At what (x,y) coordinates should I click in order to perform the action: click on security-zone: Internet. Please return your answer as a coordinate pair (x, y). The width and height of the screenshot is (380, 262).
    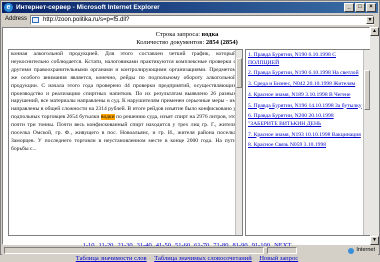
    Looking at the image, I should click on (361, 250).